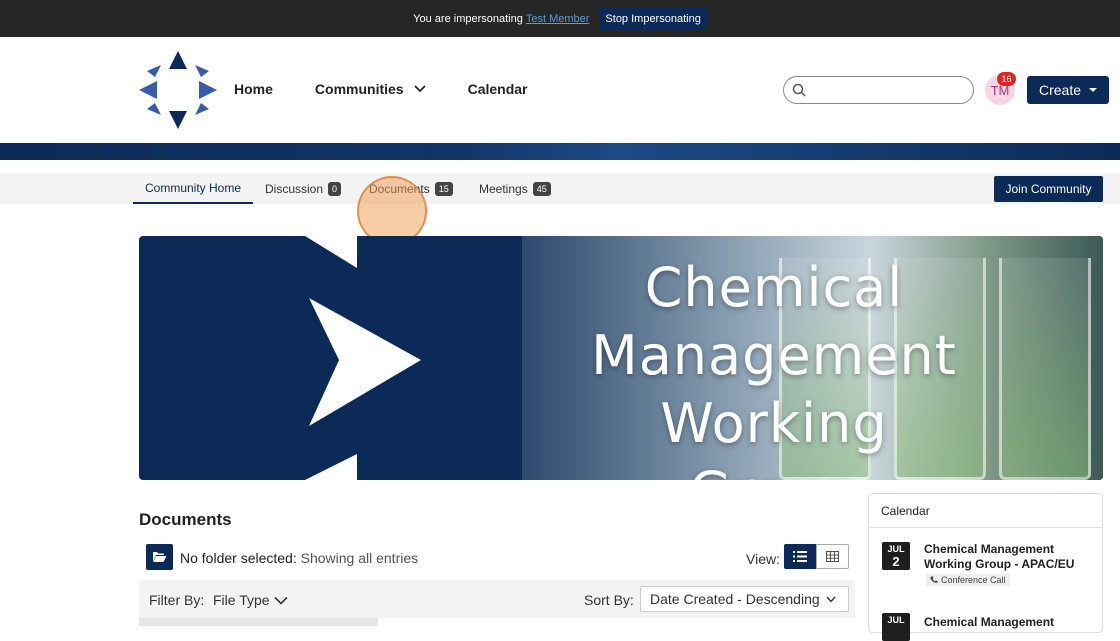 This screenshot has width=1120, height=641. I want to click on tab-discussion: Discussion 0, so click(303, 188).